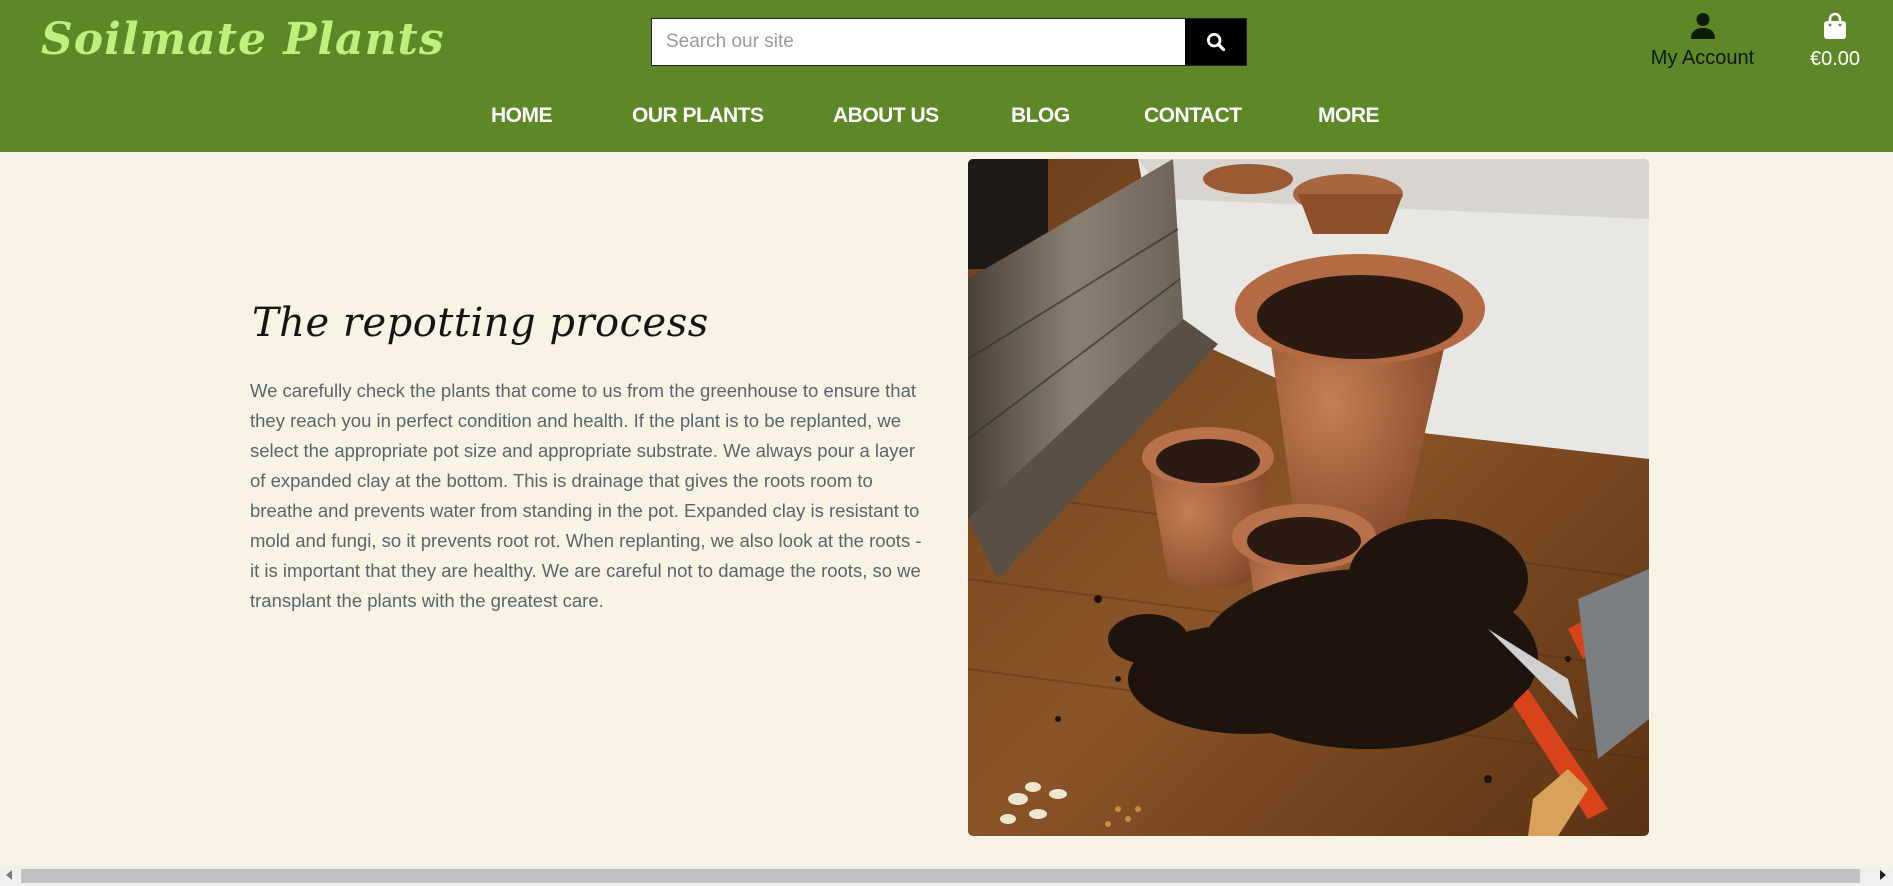  I want to click on my-account-link: My Account, so click(1702, 41).